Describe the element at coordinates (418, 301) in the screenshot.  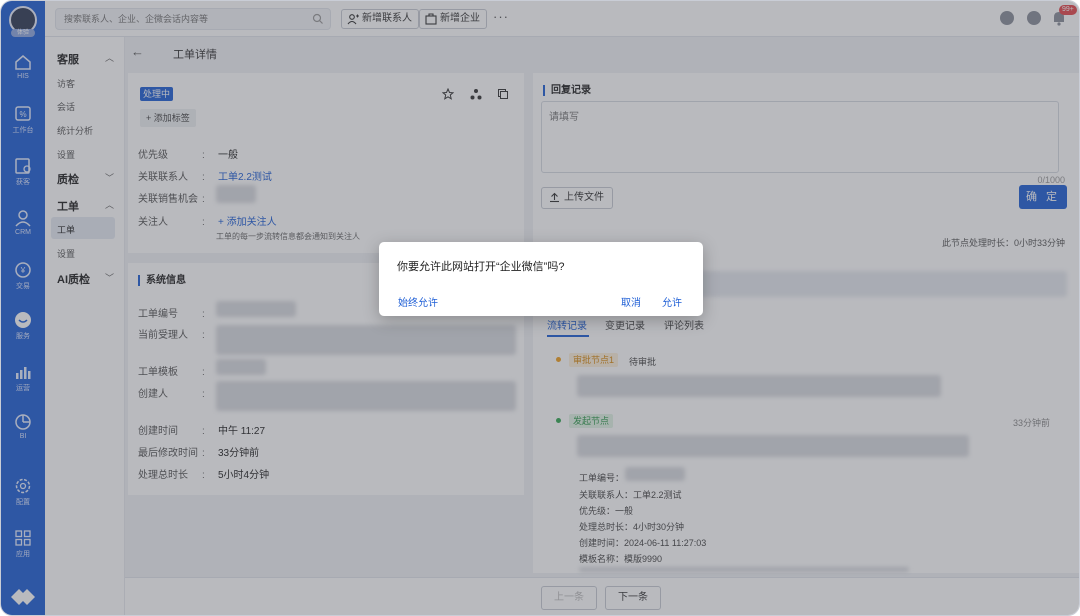
I see `always-allow-button: 始终允许` at that location.